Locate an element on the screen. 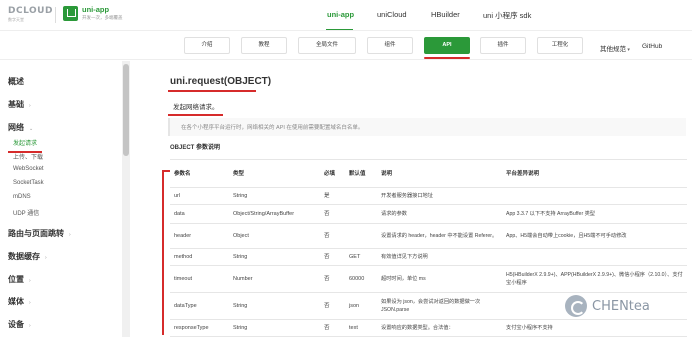 This screenshot has width=692, height=337. sidebar-item-label: 媒体 is located at coordinates (16, 301).